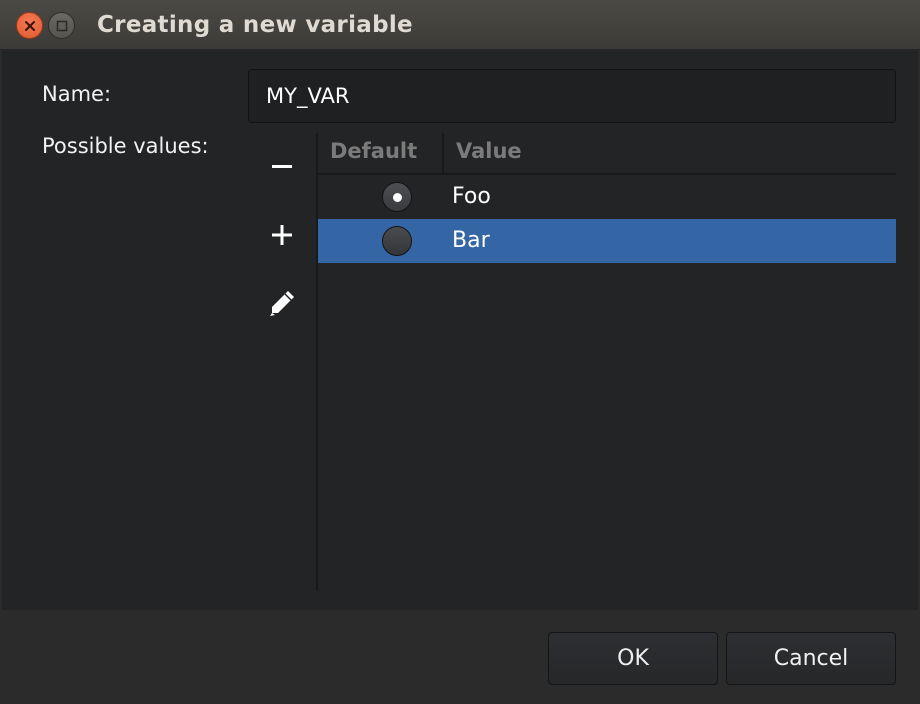  I want to click on name-label: Name:, so click(77, 94).